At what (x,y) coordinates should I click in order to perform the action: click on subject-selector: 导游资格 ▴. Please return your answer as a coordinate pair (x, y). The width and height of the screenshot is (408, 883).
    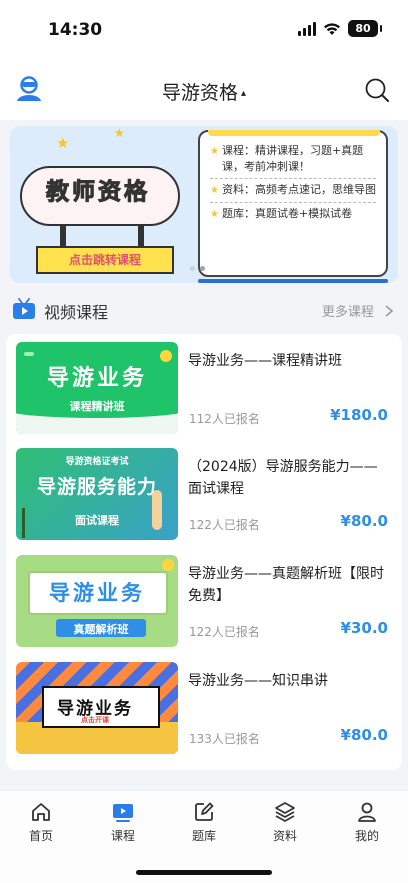
    Looking at the image, I should click on (204, 91).